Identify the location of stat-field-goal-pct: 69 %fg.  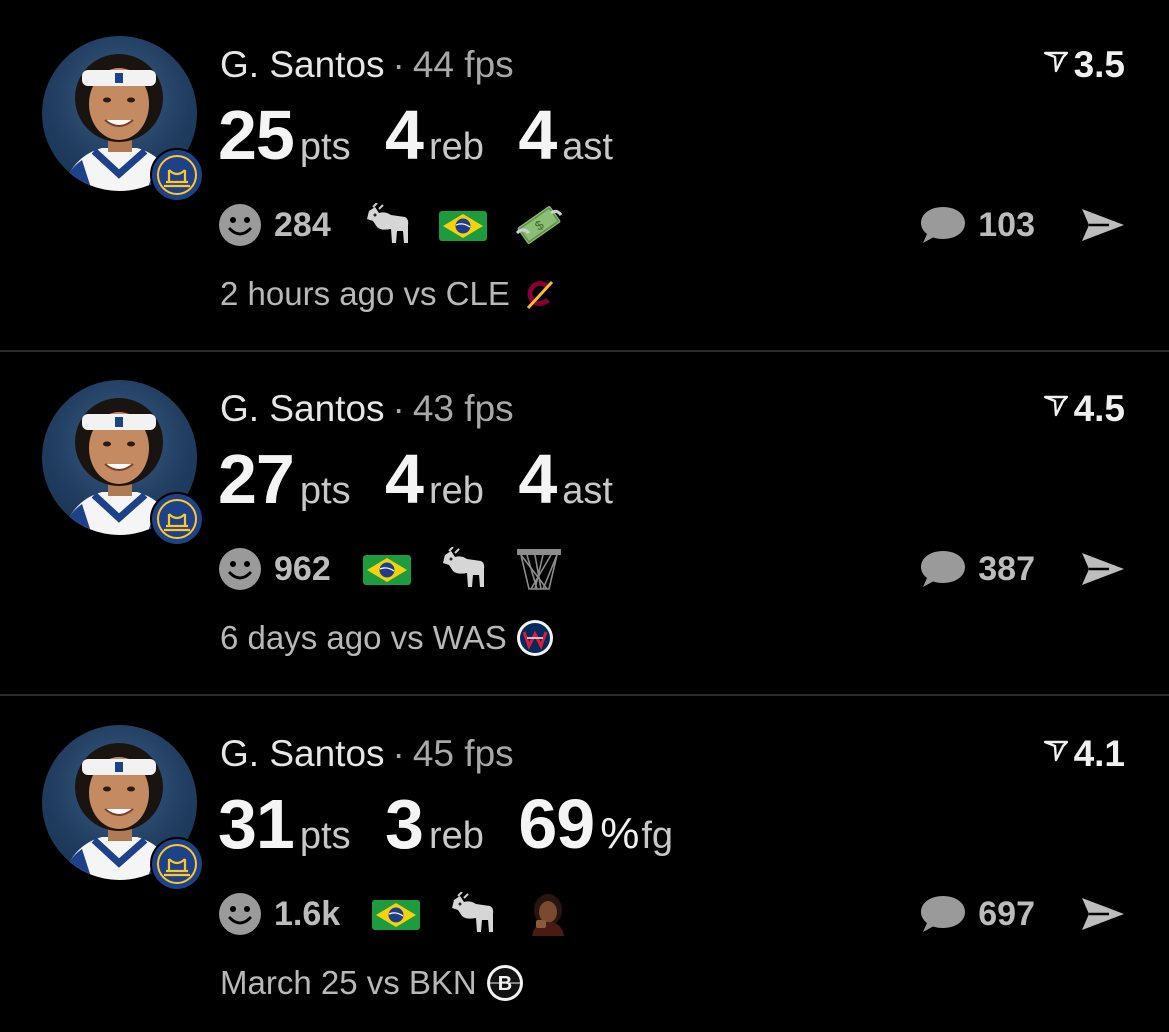
(595, 824).